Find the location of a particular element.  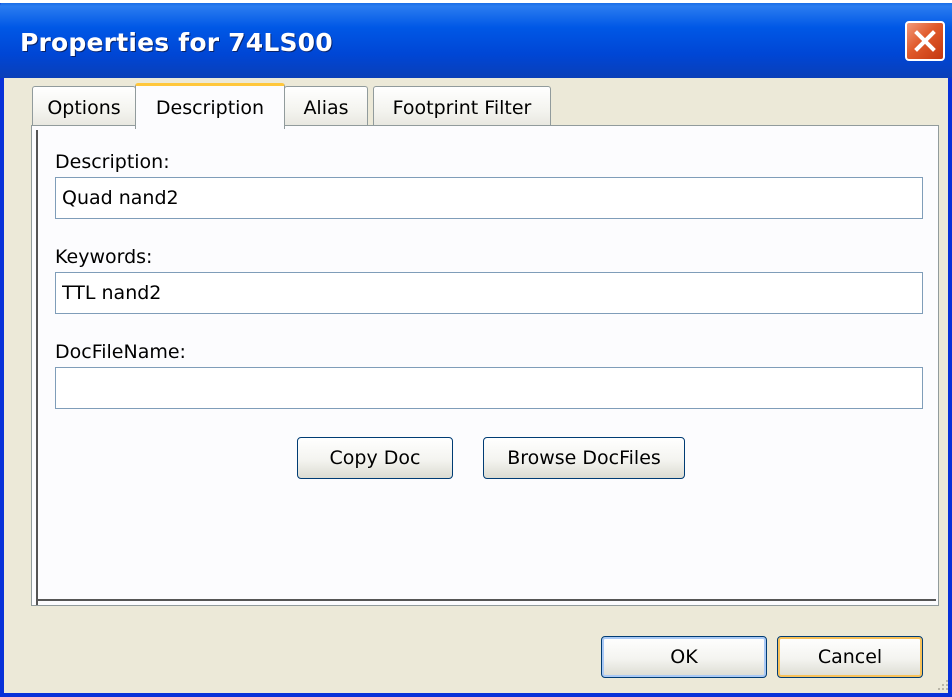

ok-button: OK is located at coordinates (684, 657).